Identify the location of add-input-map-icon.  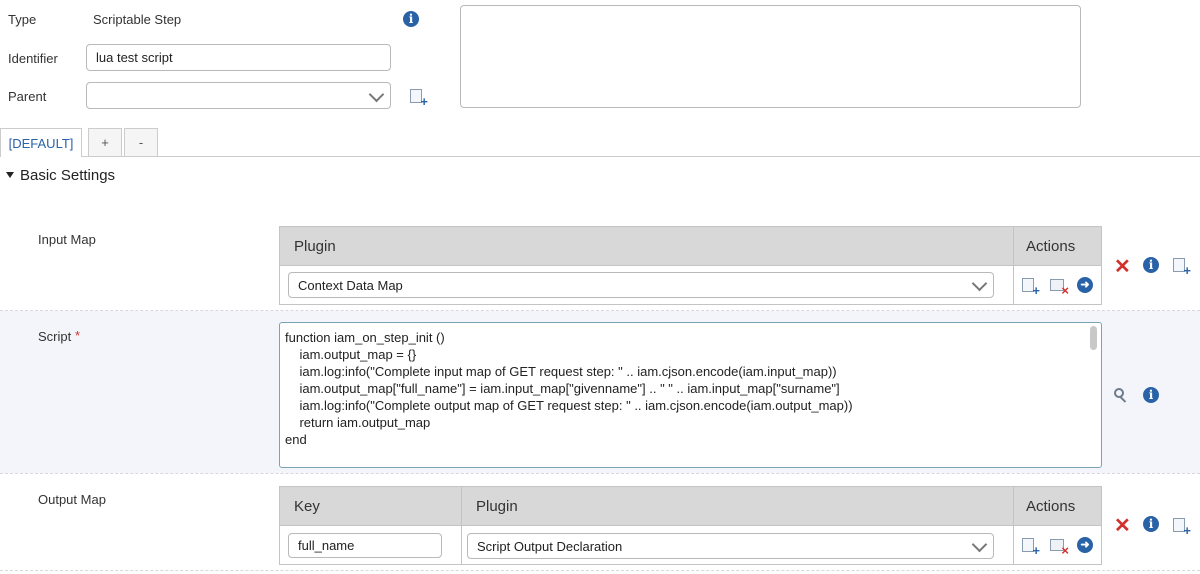
(1182, 268).